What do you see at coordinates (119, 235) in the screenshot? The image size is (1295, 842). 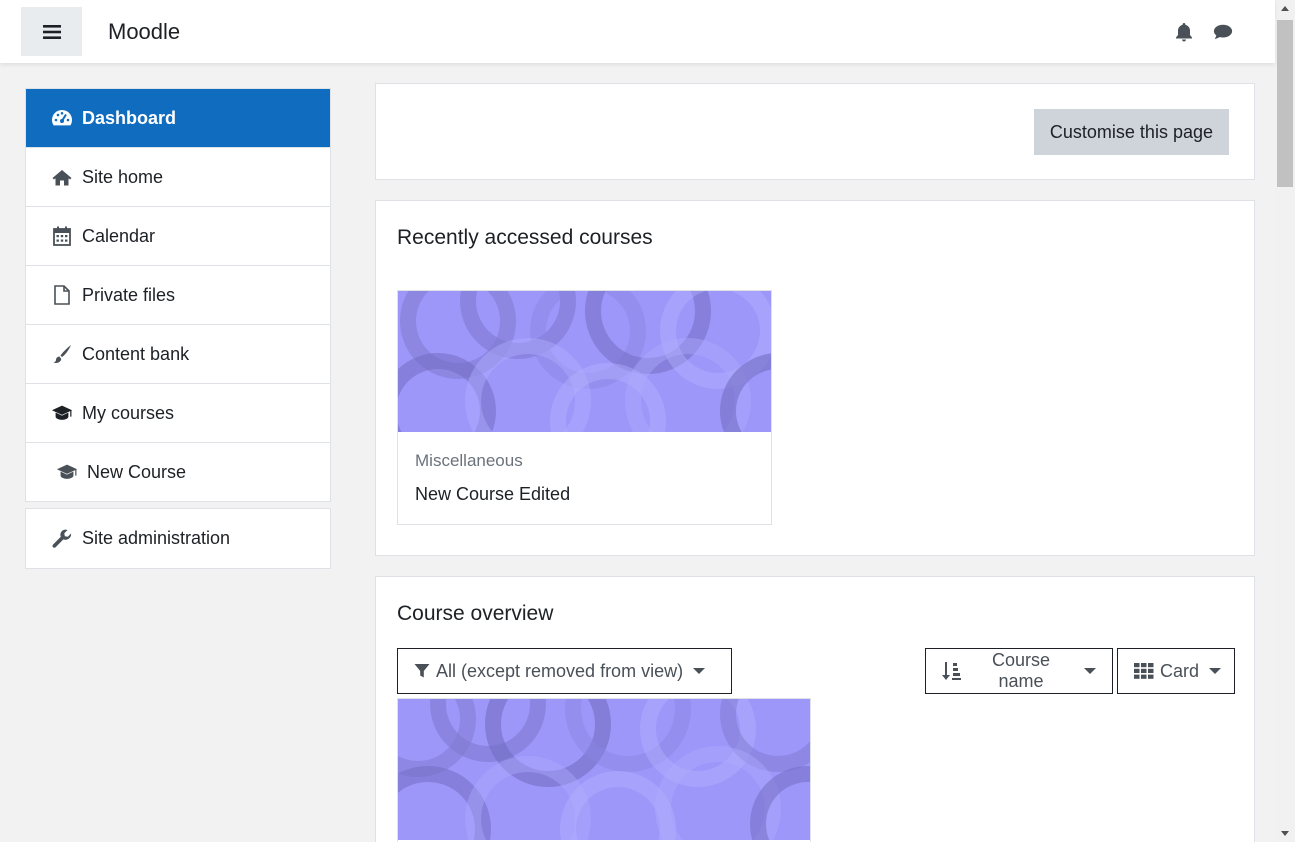 I see `nav-item-label: Calendar` at bounding box center [119, 235].